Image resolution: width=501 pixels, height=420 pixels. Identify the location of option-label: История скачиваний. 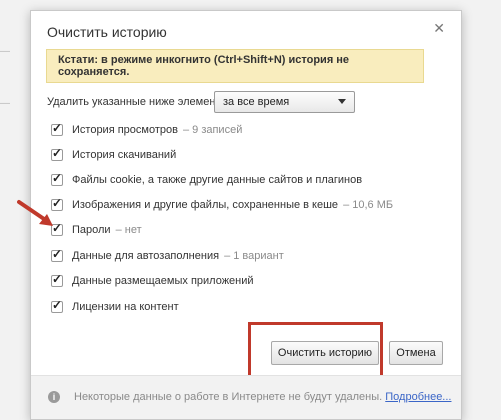
(124, 155).